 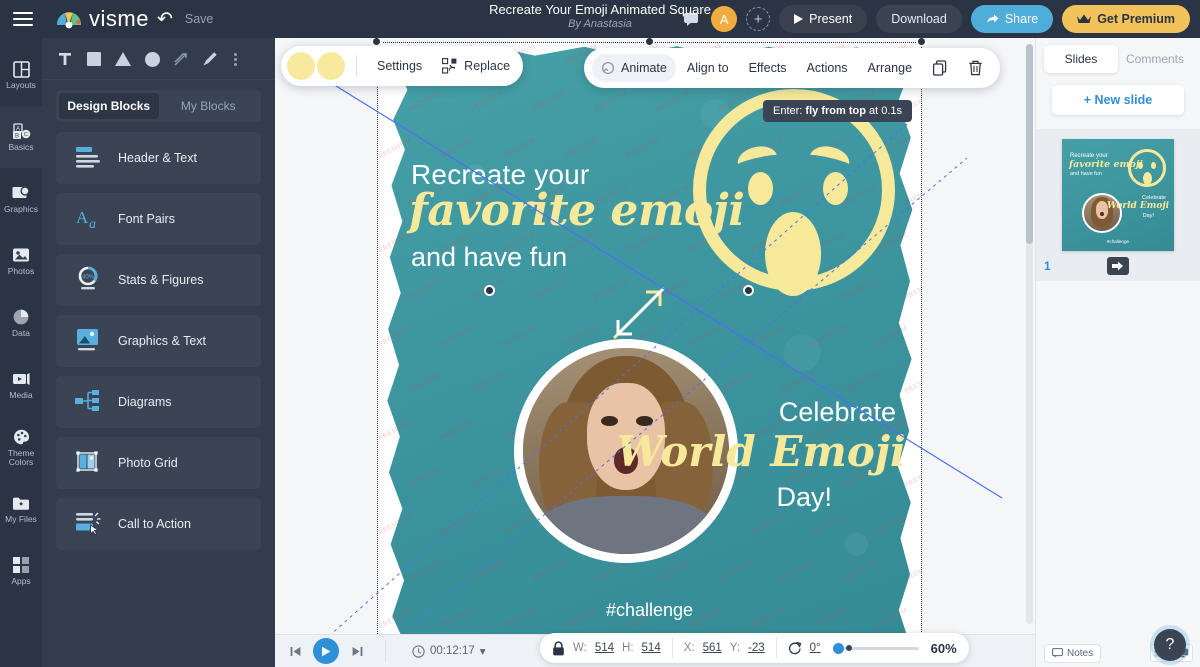 What do you see at coordinates (875, 648) in the screenshot?
I see `zoom-slider` at bounding box center [875, 648].